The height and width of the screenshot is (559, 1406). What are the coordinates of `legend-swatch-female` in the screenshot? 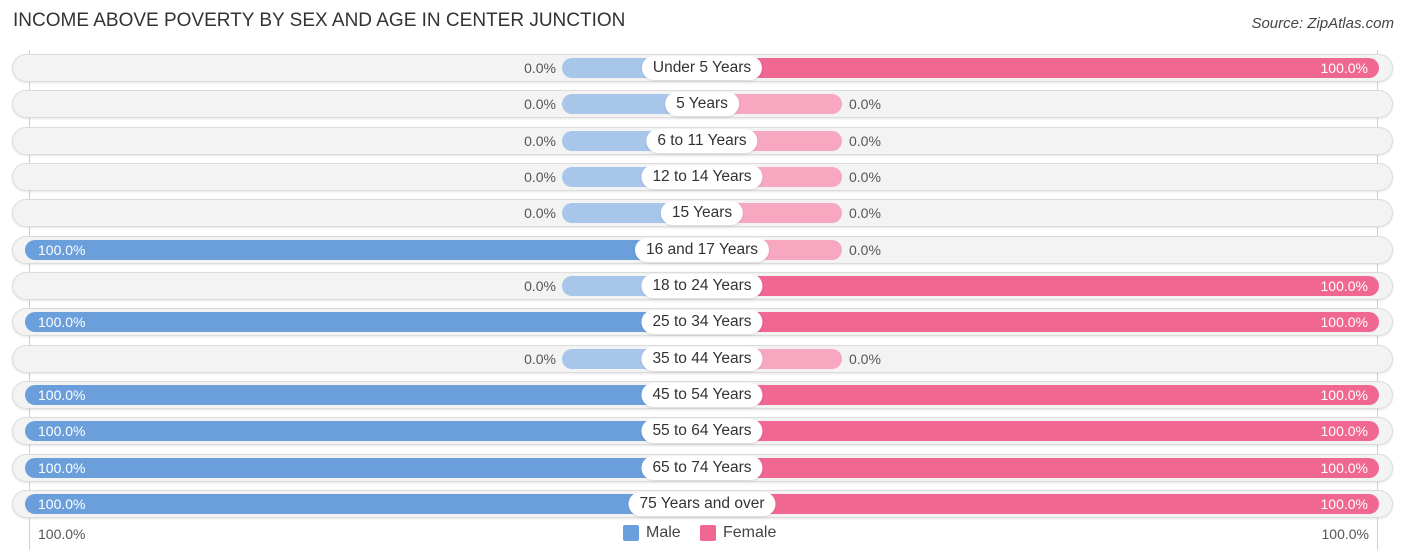 It's located at (708, 533).